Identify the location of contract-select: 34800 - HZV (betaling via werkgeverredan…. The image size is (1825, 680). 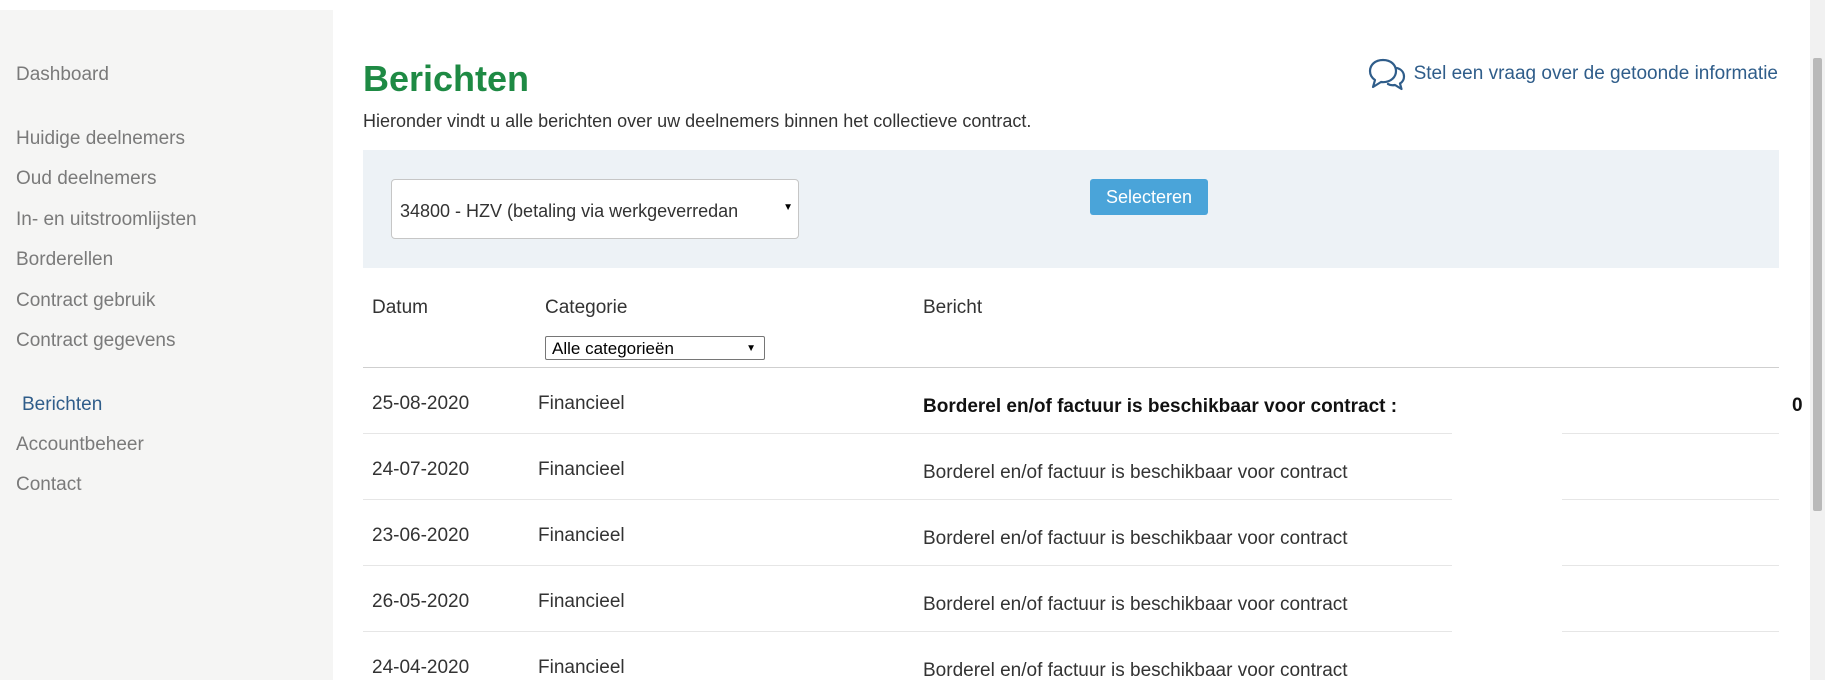
(595, 209).